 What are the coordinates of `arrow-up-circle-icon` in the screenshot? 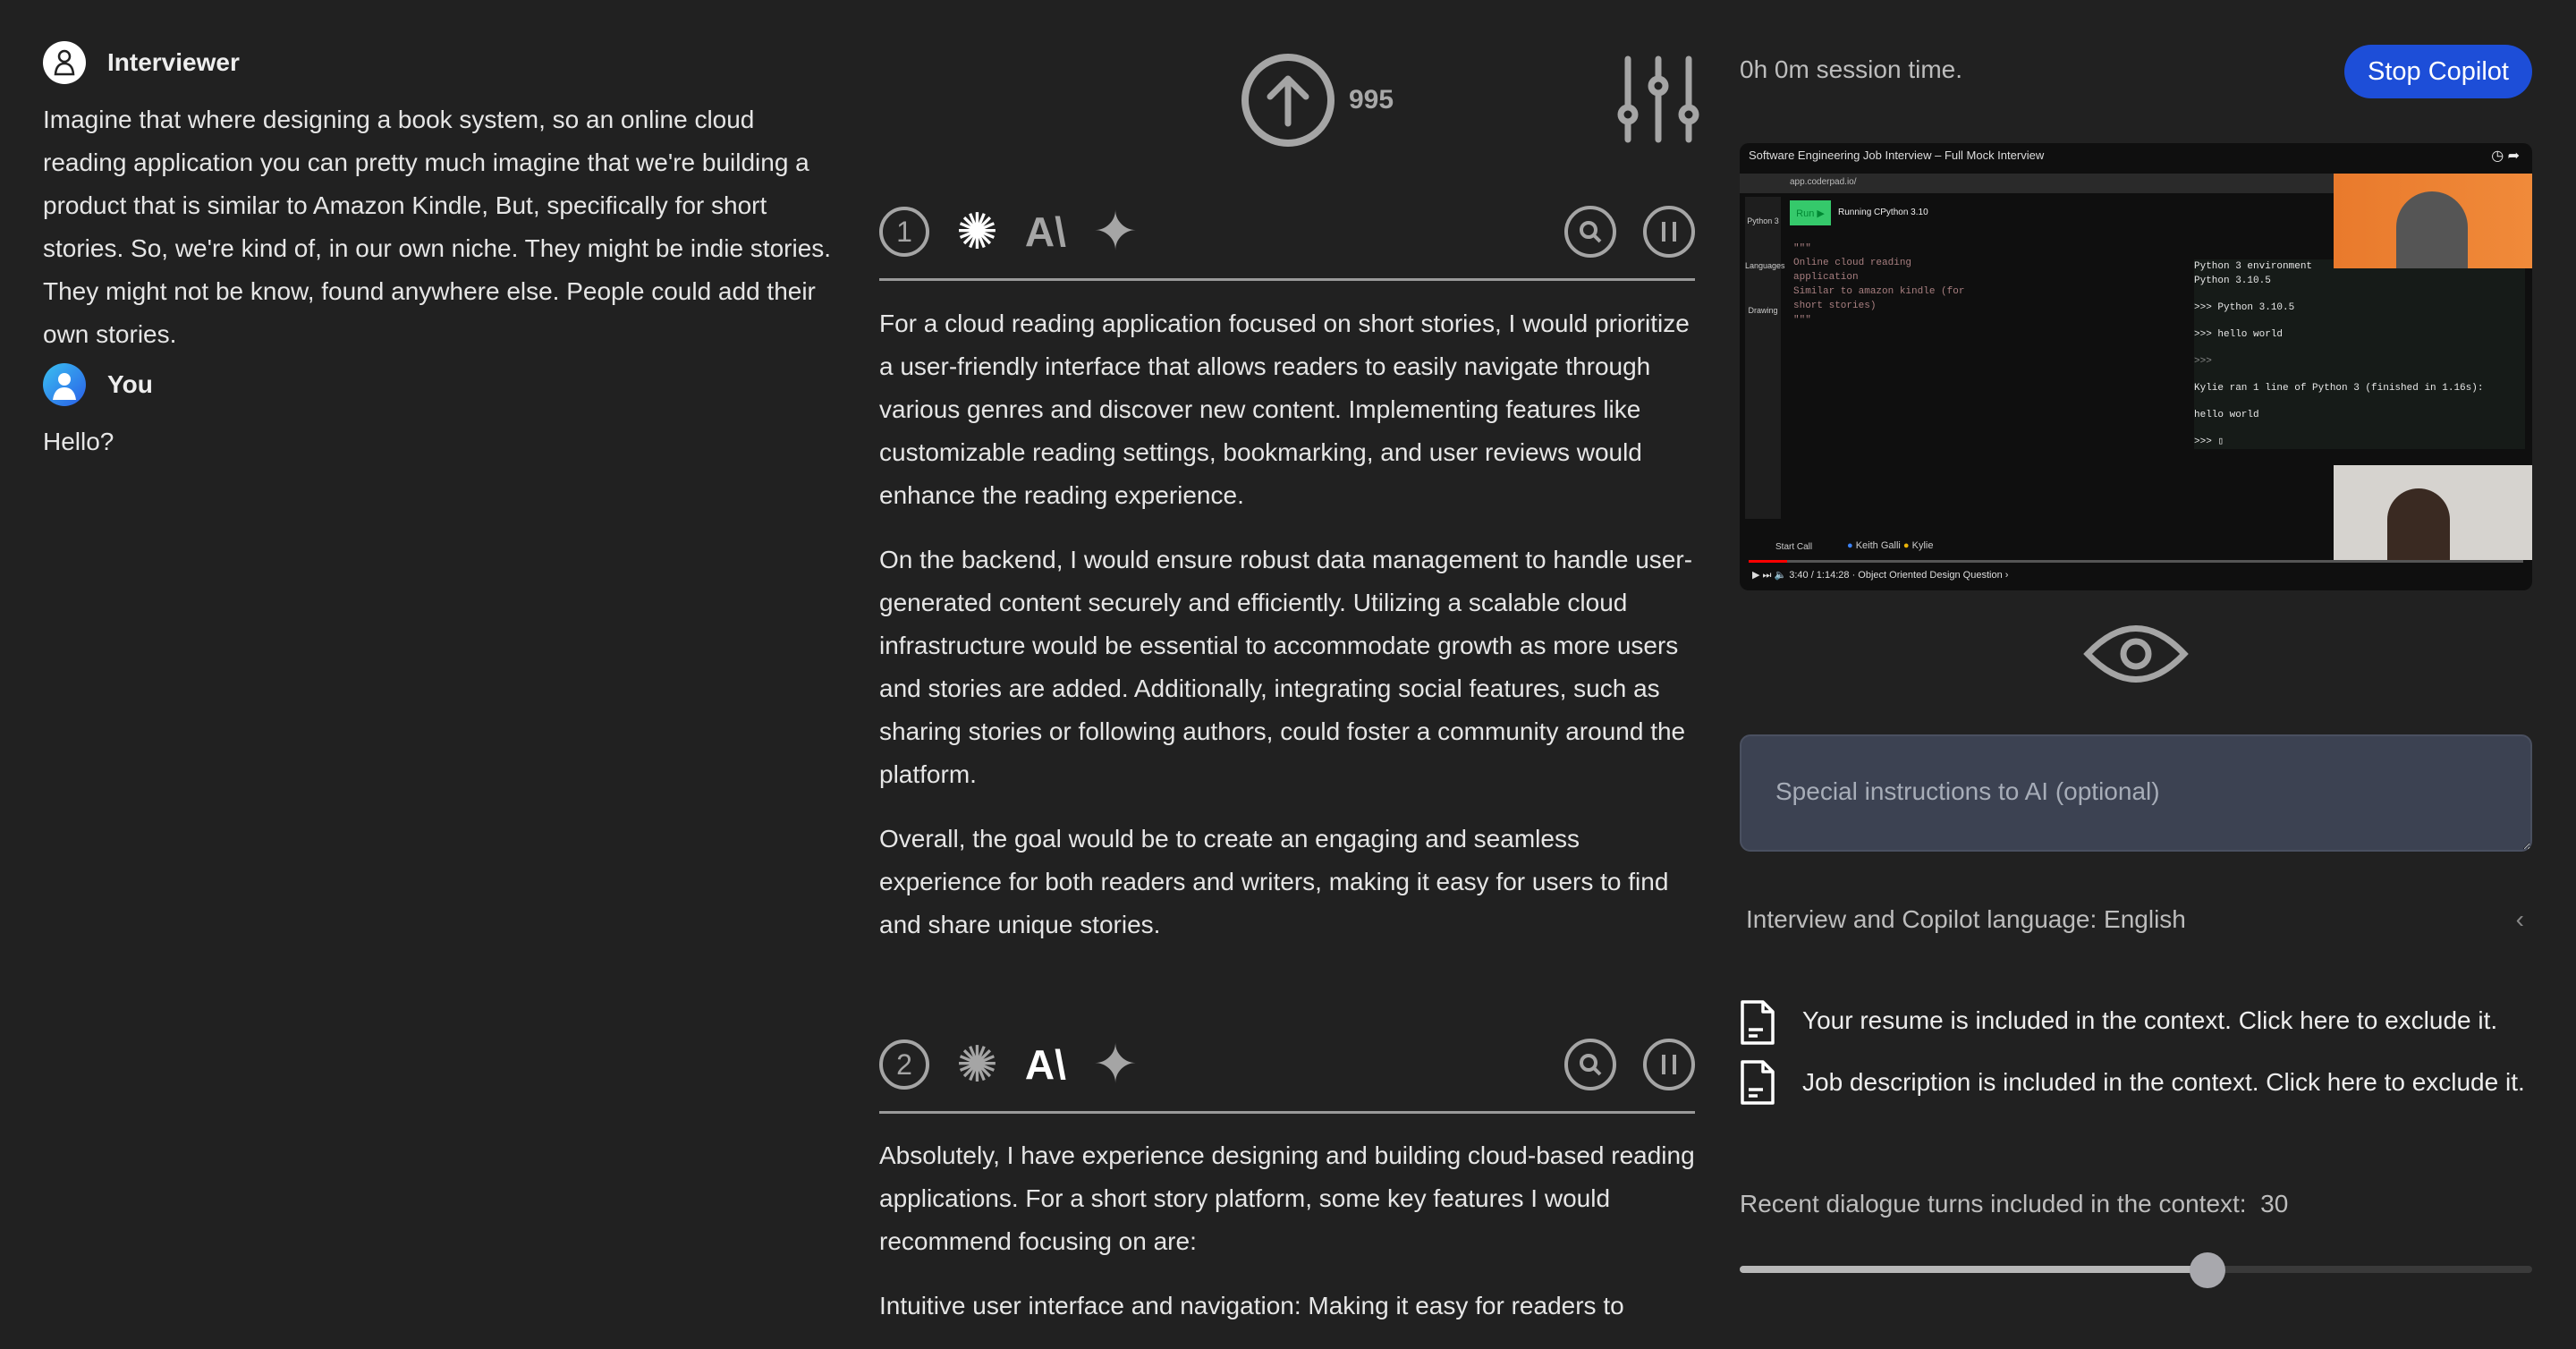 It's located at (1288, 100).